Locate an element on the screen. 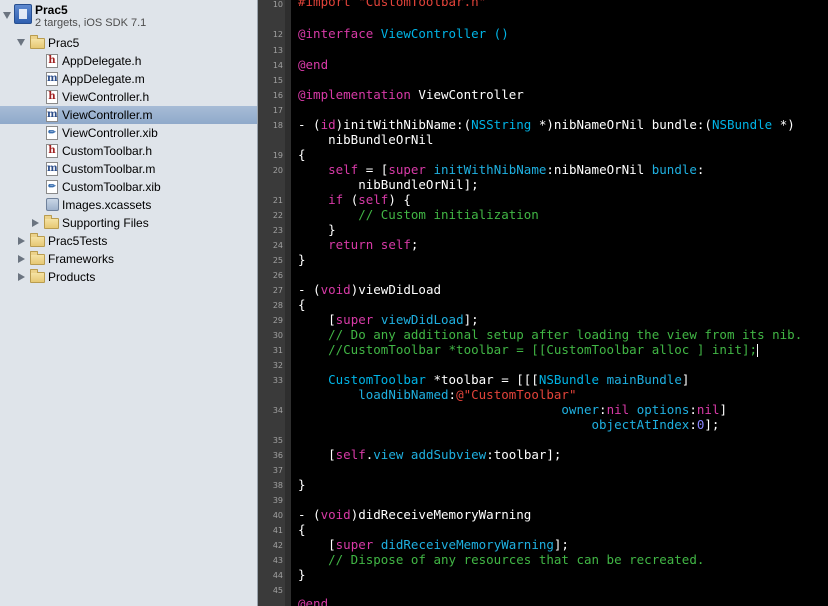 This screenshot has width=828, height=606. line-number: 15 is located at coordinates (277, 80).